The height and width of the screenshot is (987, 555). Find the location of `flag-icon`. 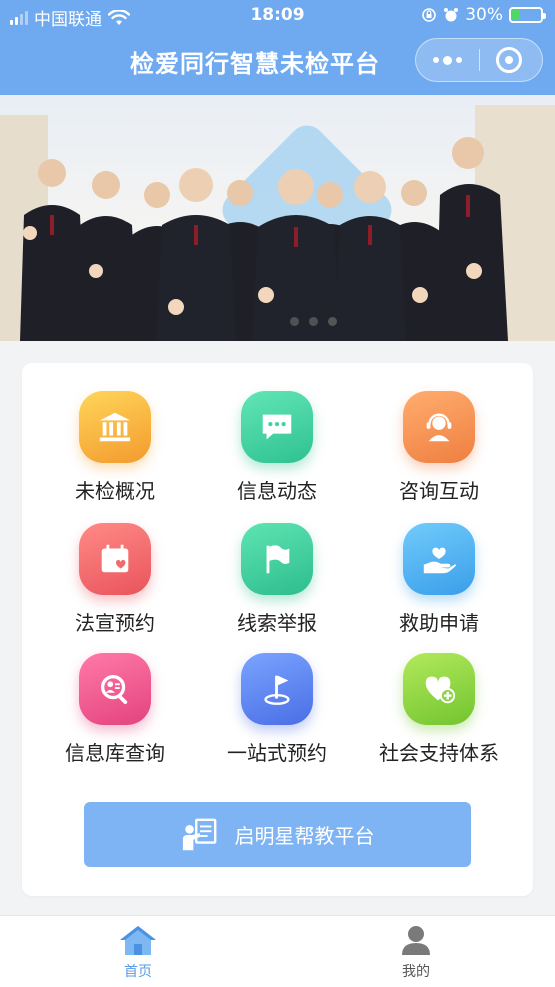

flag-icon is located at coordinates (277, 559).